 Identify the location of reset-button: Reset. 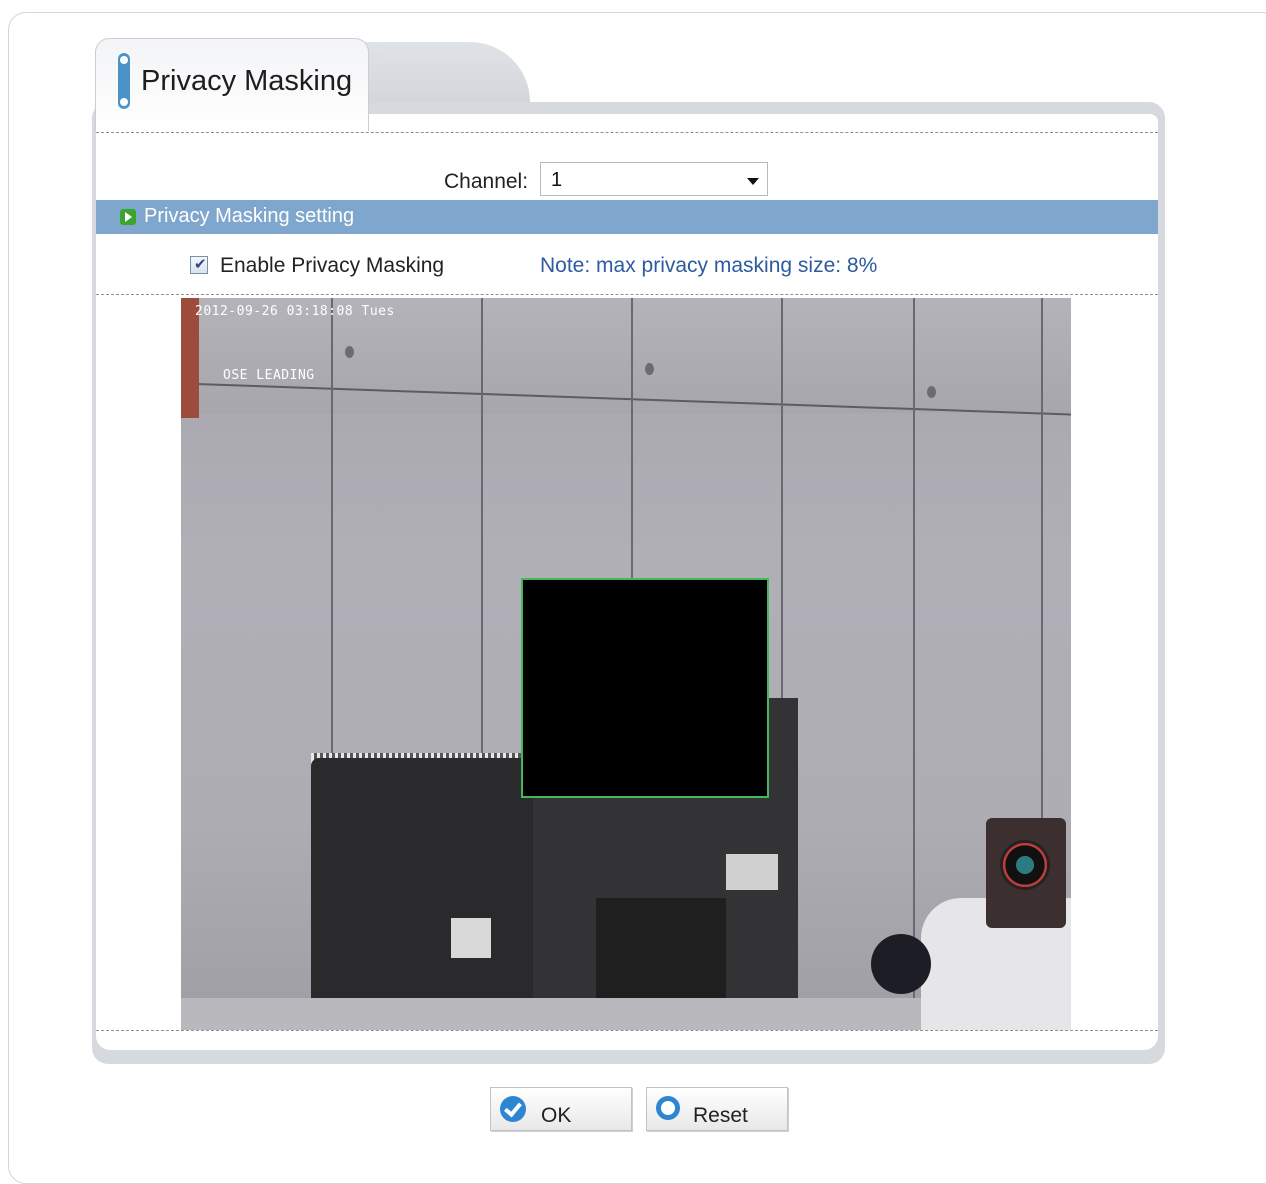
(717, 1109).